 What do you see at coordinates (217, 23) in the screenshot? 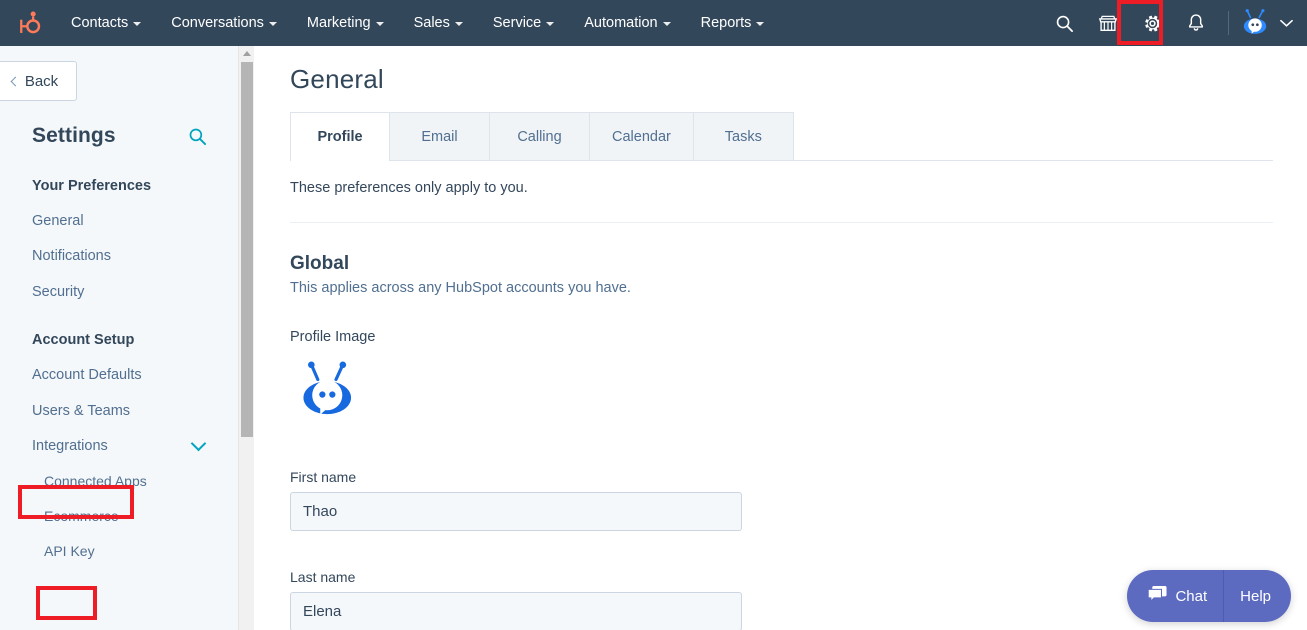
I see `nav-item-label: Conversations` at bounding box center [217, 23].